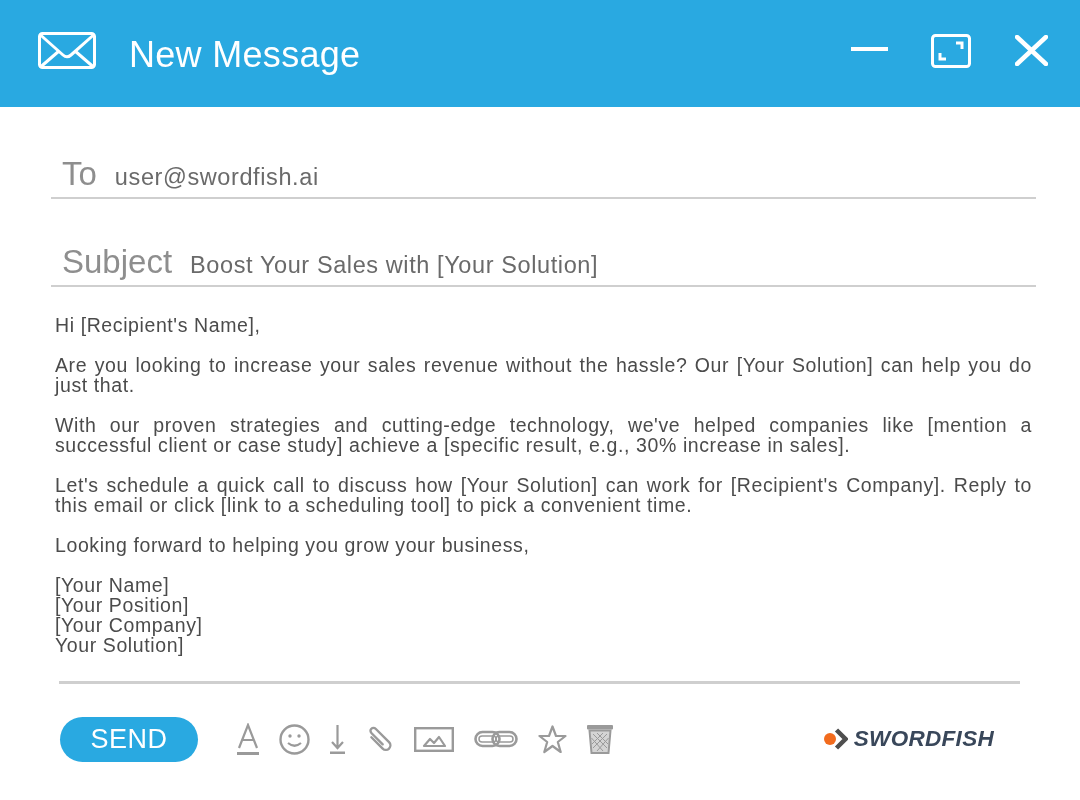 The height and width of the screenshot is (800, 1080). Describe the element at coordinates (248, 739) in the screenshot. I see `text-format-icon` at that location.